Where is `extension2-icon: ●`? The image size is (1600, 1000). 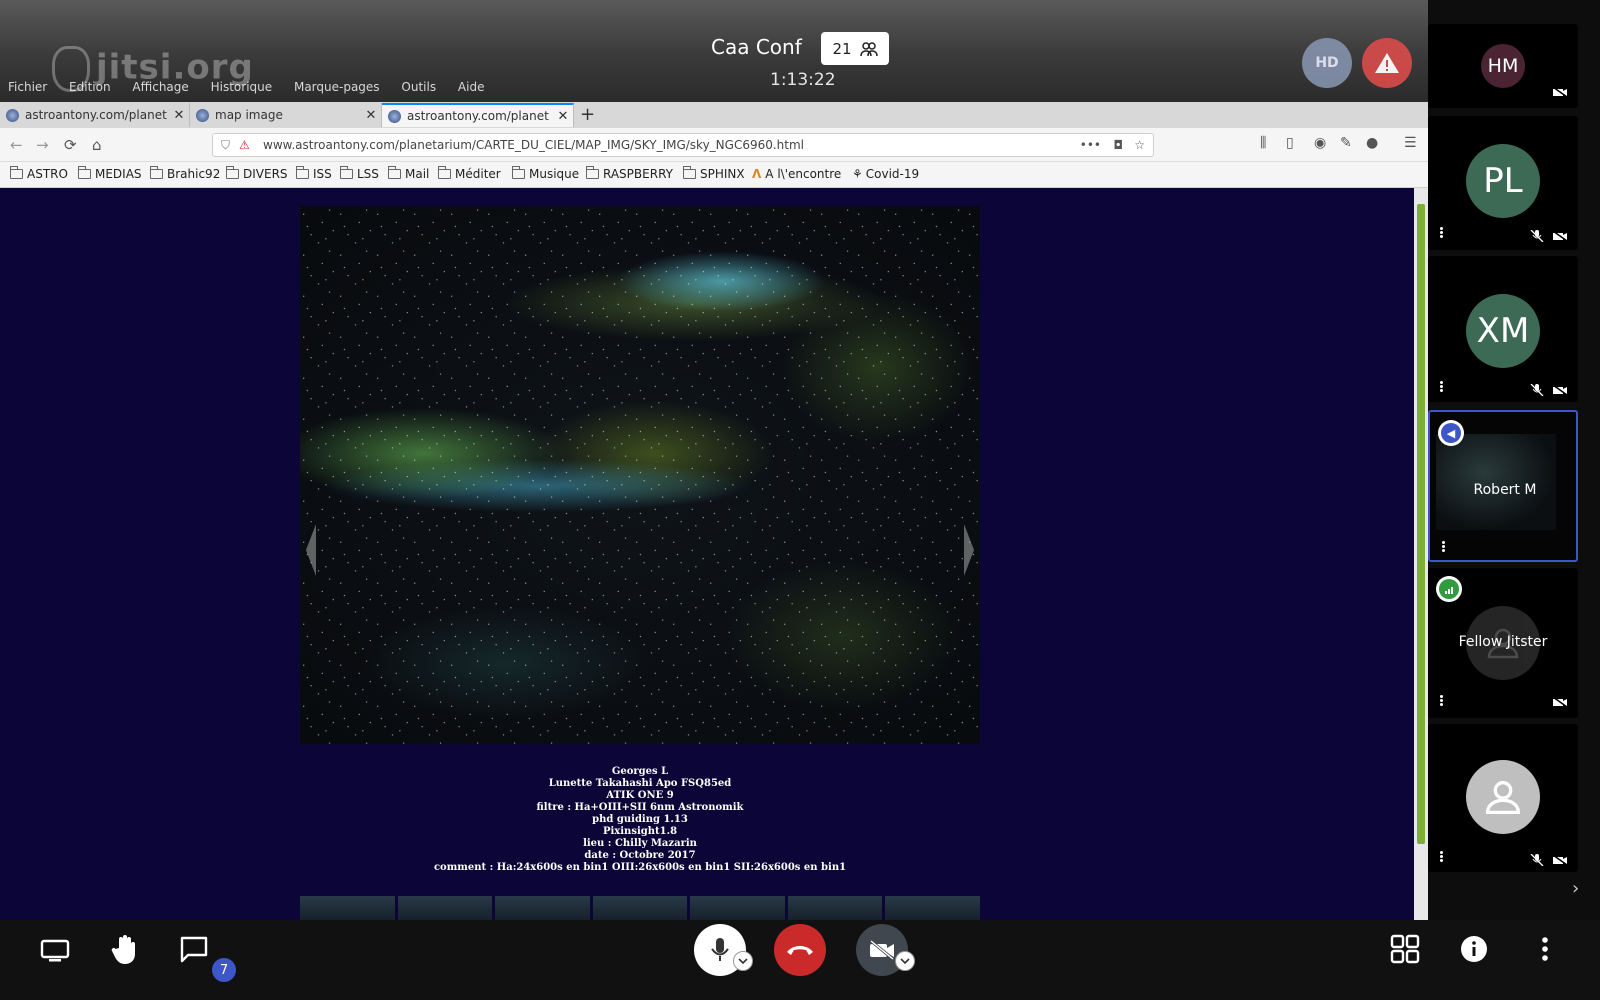 extension2-icon: ● is located at coordinates (1372, 143).